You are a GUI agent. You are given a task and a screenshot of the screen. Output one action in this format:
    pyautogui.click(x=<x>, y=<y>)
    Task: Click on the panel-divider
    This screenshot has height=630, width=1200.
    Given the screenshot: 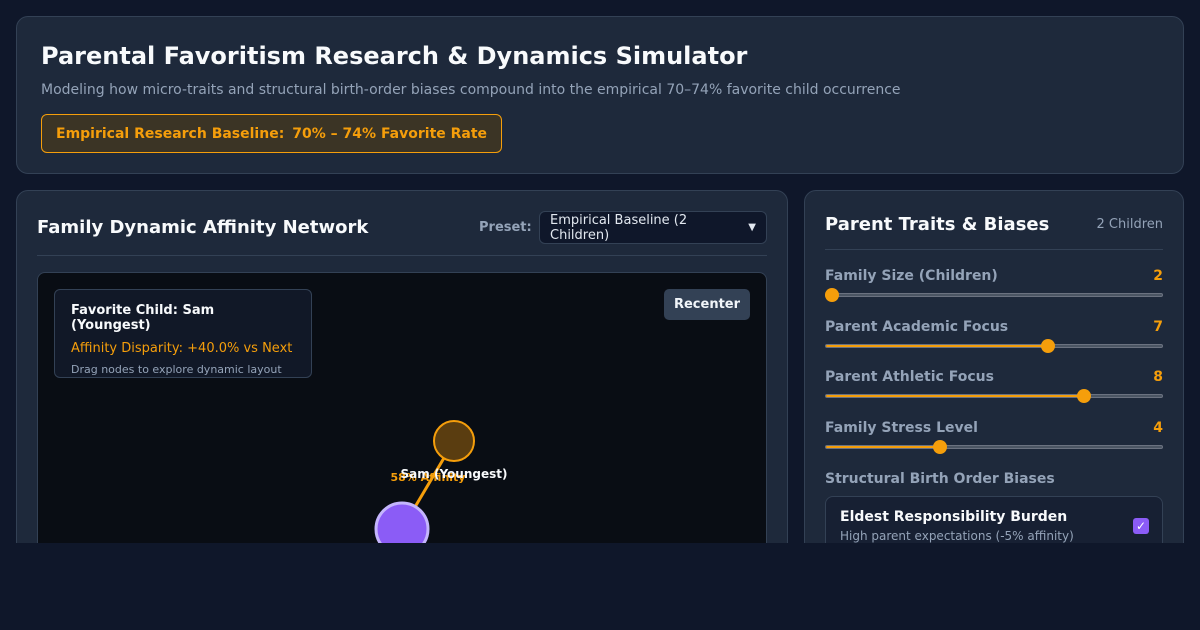 What is the action you would take?
    pyautogui.click(x=994, y=249)
    